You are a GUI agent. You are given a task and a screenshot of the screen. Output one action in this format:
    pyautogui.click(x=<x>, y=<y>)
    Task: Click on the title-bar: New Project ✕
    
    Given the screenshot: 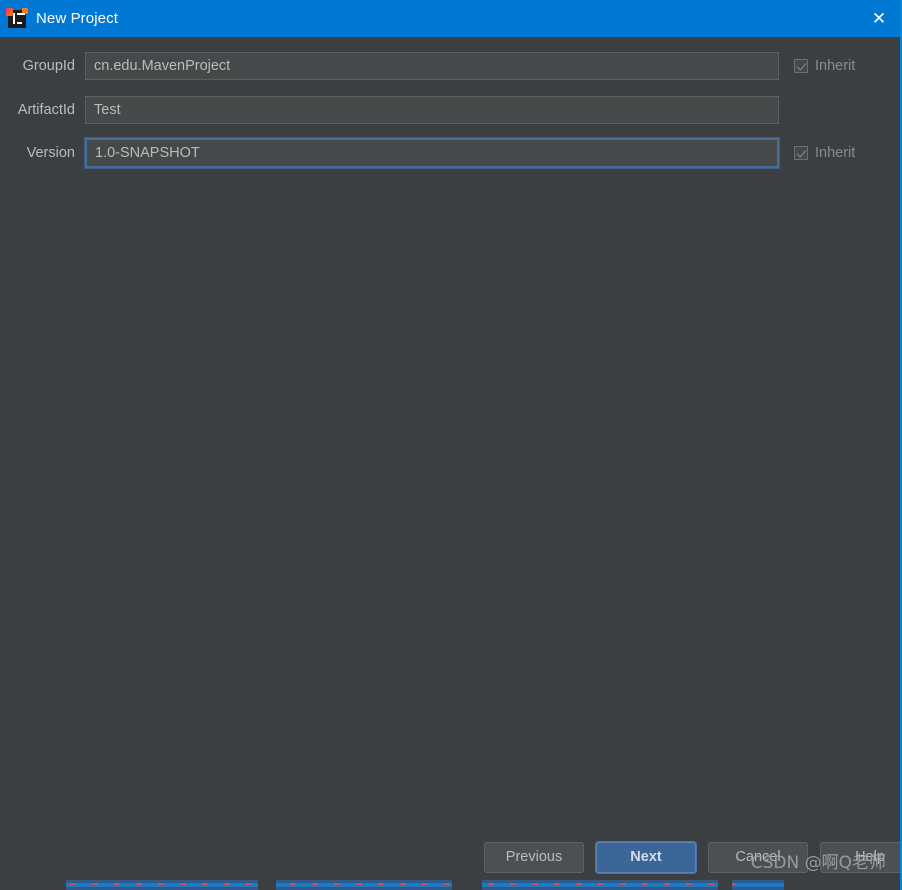 What is the action you would take?
    pyautogui.click(x=450, y=18)
    